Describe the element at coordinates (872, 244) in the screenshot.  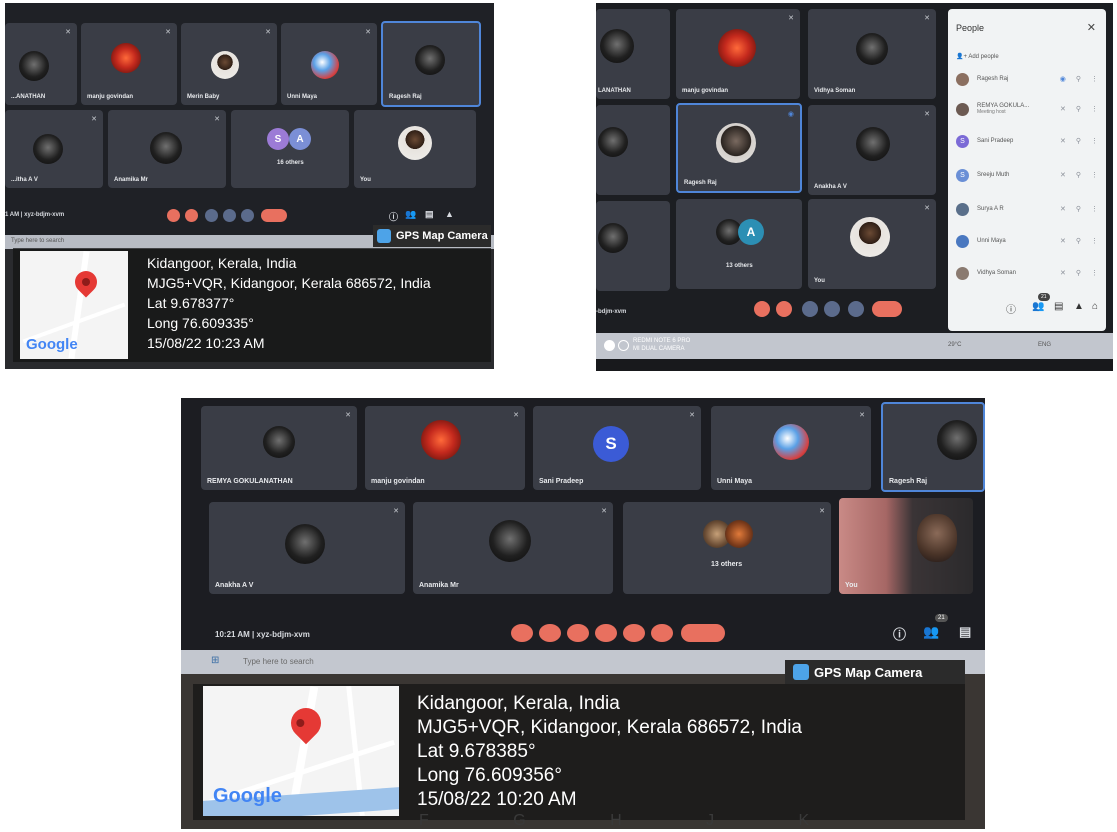
I see `participant-tile-self: ✕ You` at that location.